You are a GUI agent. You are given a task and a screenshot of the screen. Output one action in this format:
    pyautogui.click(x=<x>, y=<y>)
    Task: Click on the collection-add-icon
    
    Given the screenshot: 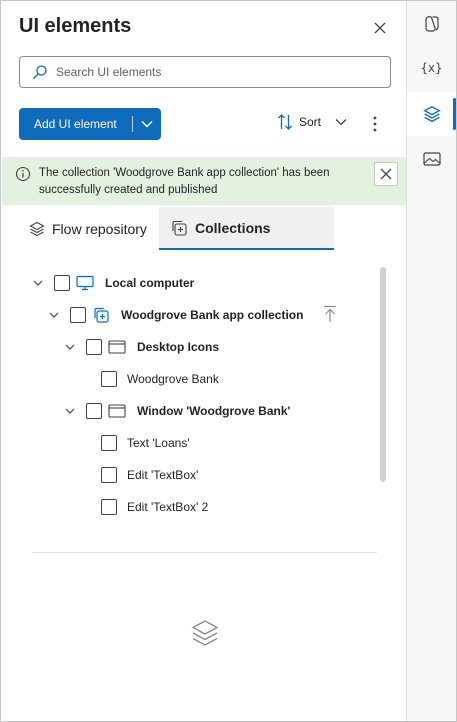 What is the action you would take?
    pyautogui.click(x=179, y=228)
    